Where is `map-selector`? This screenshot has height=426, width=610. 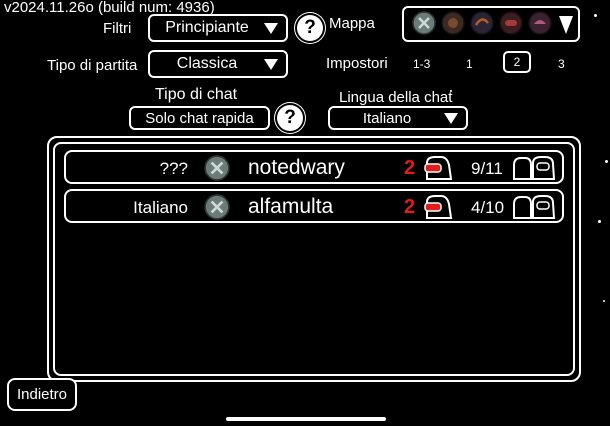
map-selector is located at coordinates (491, 24).